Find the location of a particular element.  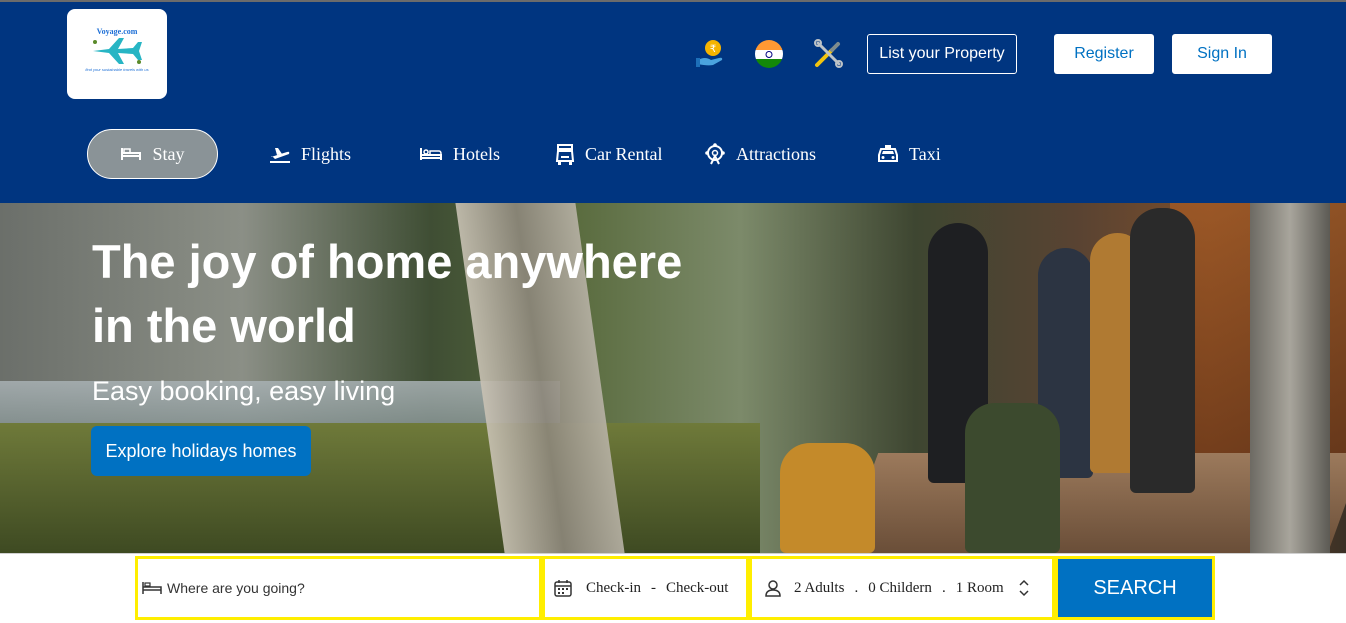

tab-car-rental: Car Rental is located at coordinates (608, 154).